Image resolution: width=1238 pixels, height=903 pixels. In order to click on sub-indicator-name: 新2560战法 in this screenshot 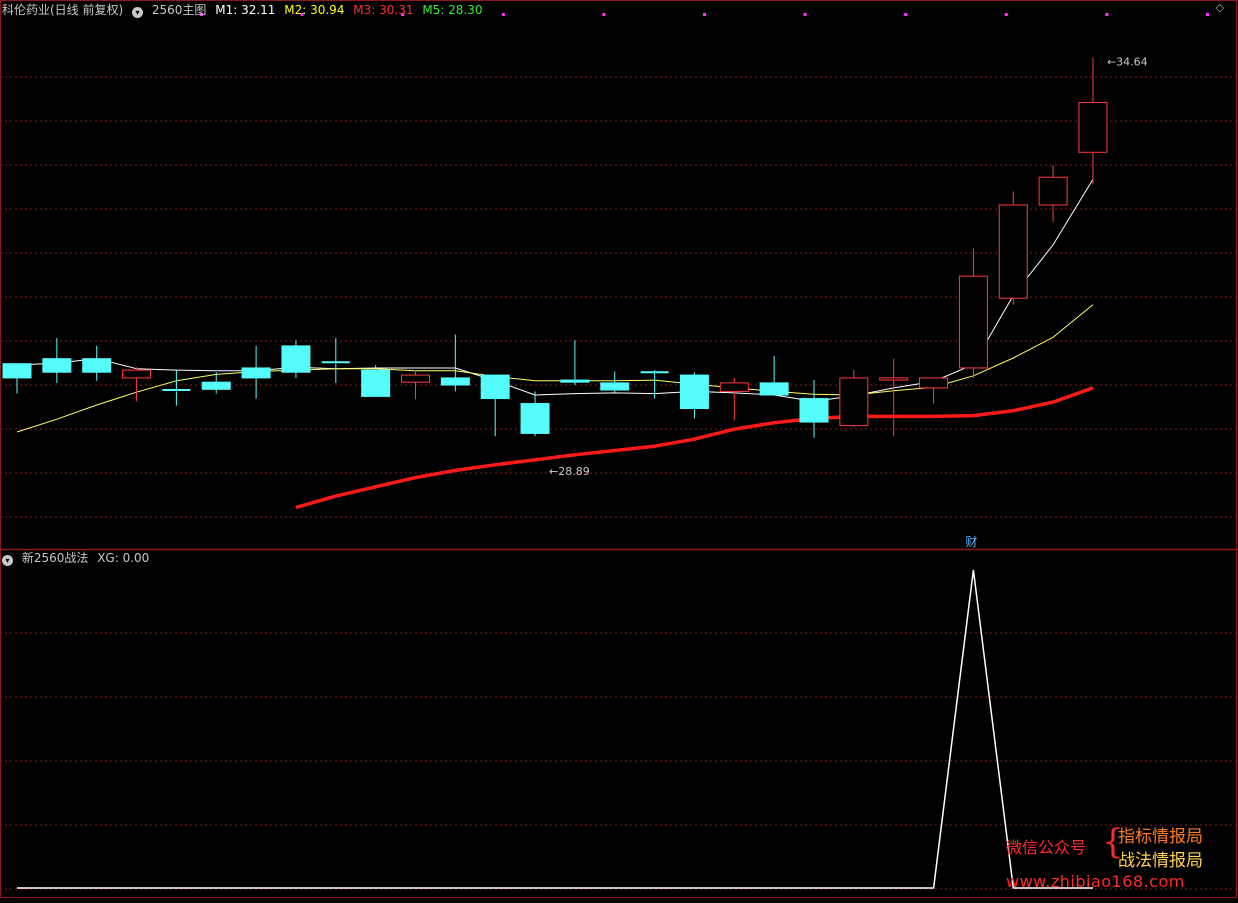, I will do `click(55, 558)`.